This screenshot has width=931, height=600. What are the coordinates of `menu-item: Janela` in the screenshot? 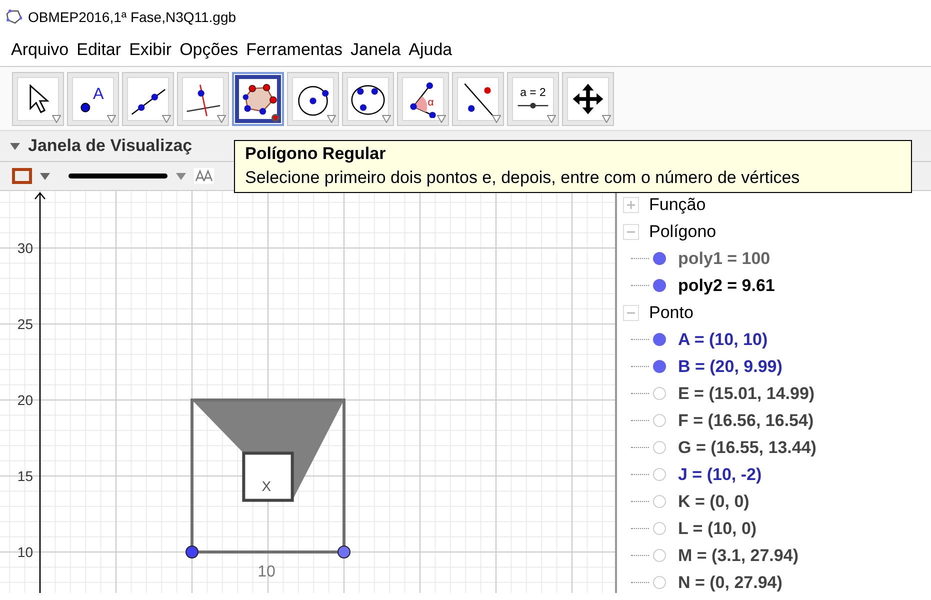 It's located at (376, 50).